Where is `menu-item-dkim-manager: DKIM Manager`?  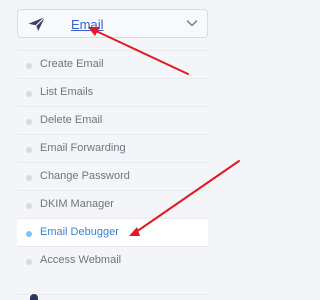
menu-item-dkim-manager: DKIM Manager is located at coordinates (112, 204).